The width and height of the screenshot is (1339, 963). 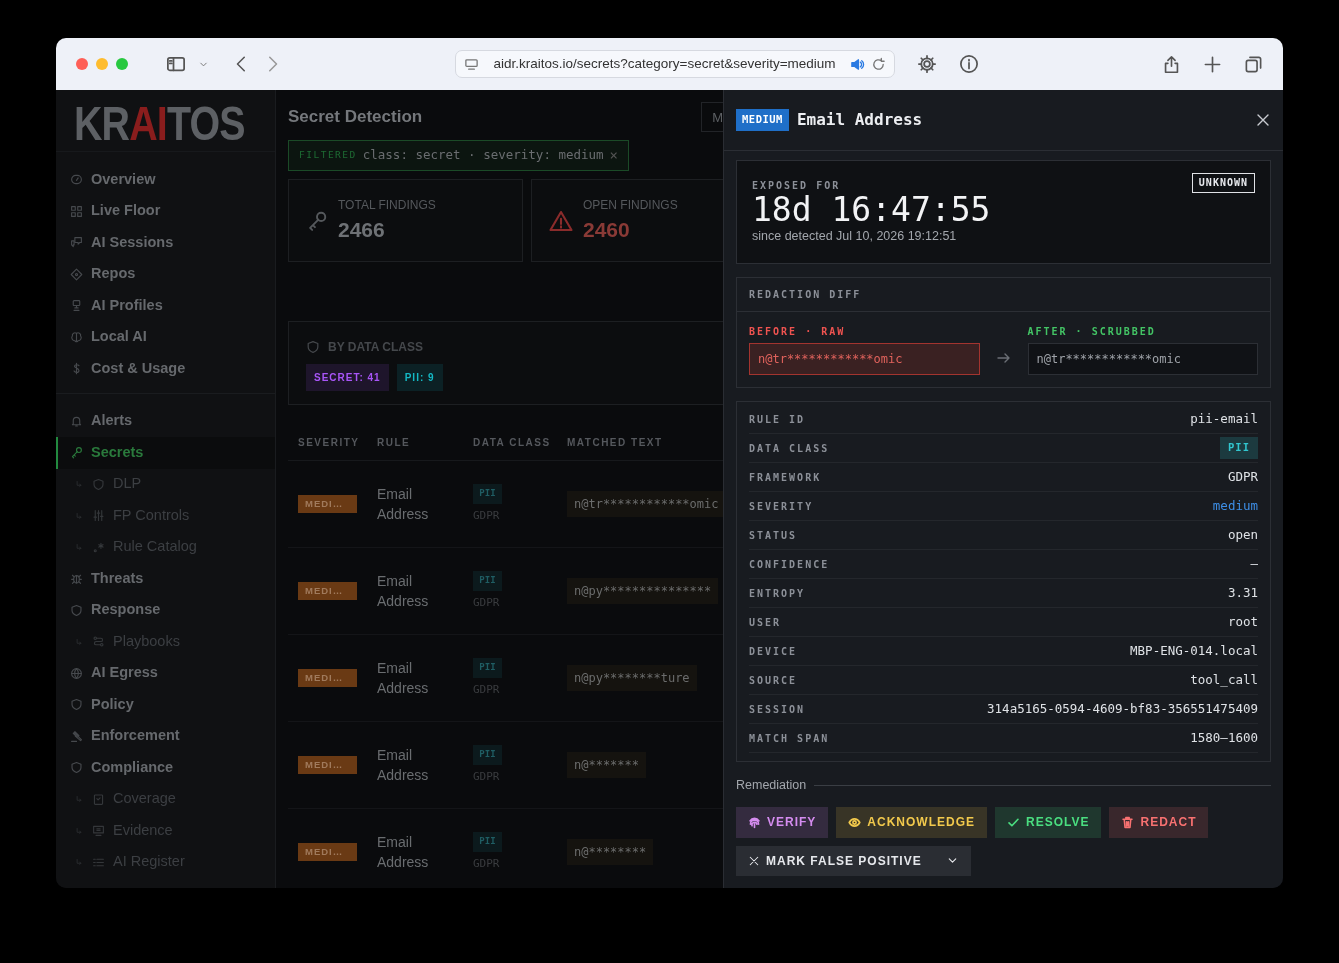 I want to click on action-button: RESOLVE, so click(x=1048, y=822).